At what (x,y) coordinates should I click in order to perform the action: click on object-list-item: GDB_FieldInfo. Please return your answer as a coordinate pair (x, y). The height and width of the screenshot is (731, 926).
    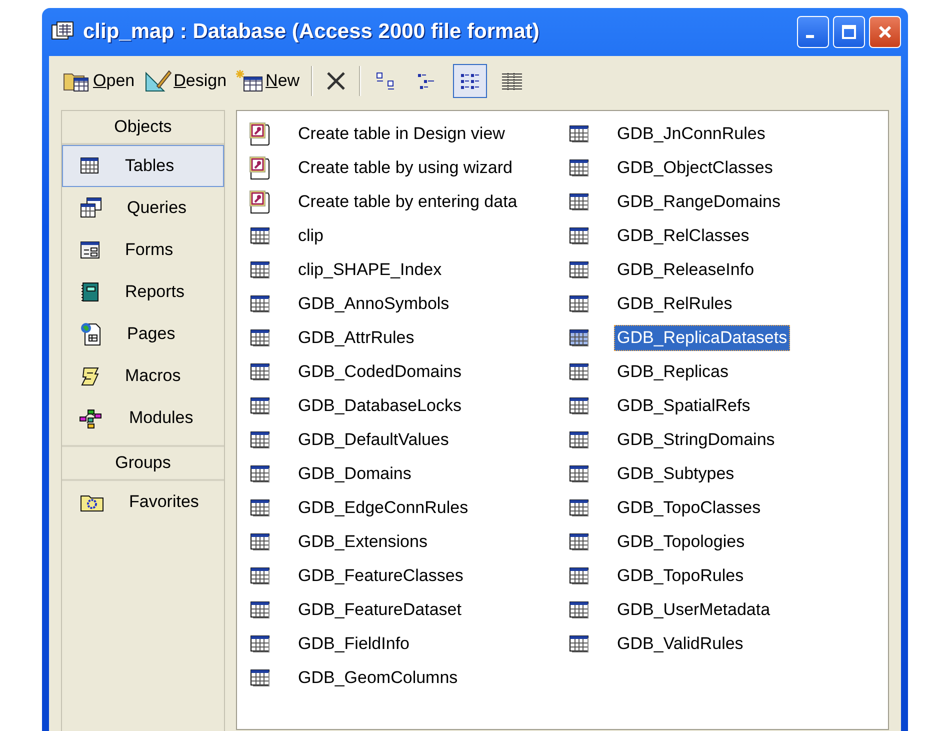
    Looking at the image, I should click on (406, 644).